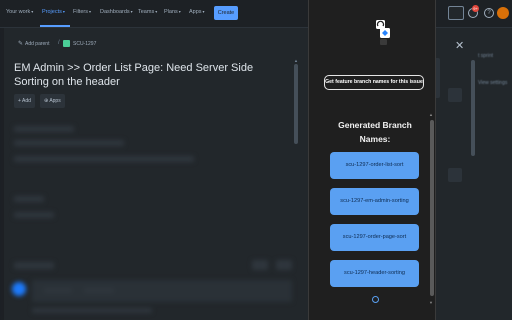  What do you see at coordinates (489, 13) in the screenshot?
I see `help-icon: ?` at bounding box center [489, 13].